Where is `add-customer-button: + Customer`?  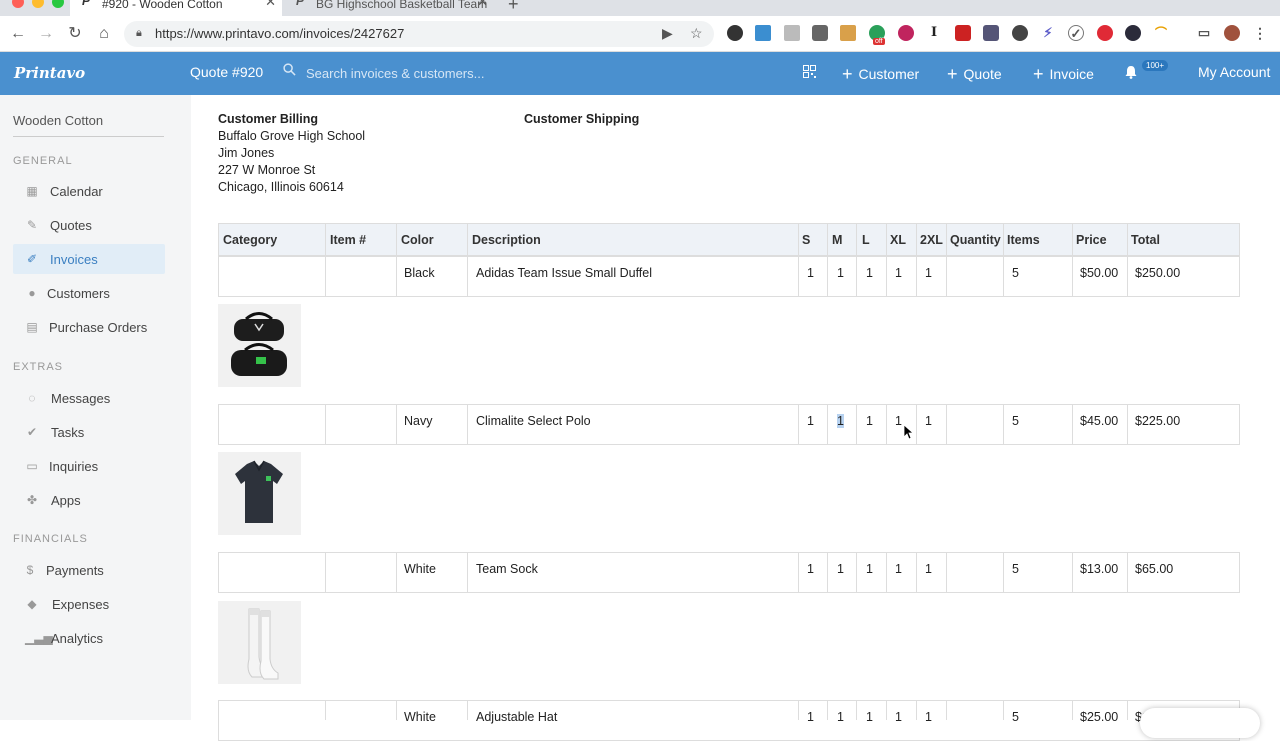 add-customer-button: + Customer is located at coordinates (880, 74).